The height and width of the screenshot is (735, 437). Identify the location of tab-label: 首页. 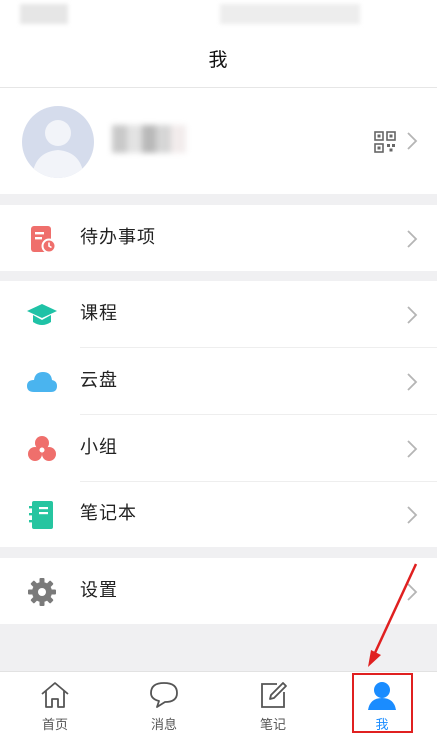
(54, 725).